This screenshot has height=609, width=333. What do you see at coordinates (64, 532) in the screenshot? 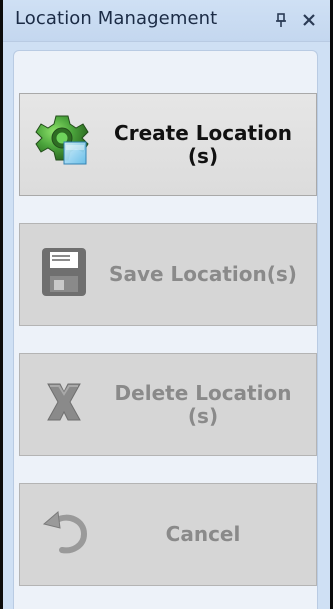
I see `undo-arrow-icon` at bounding box center [64, 532].